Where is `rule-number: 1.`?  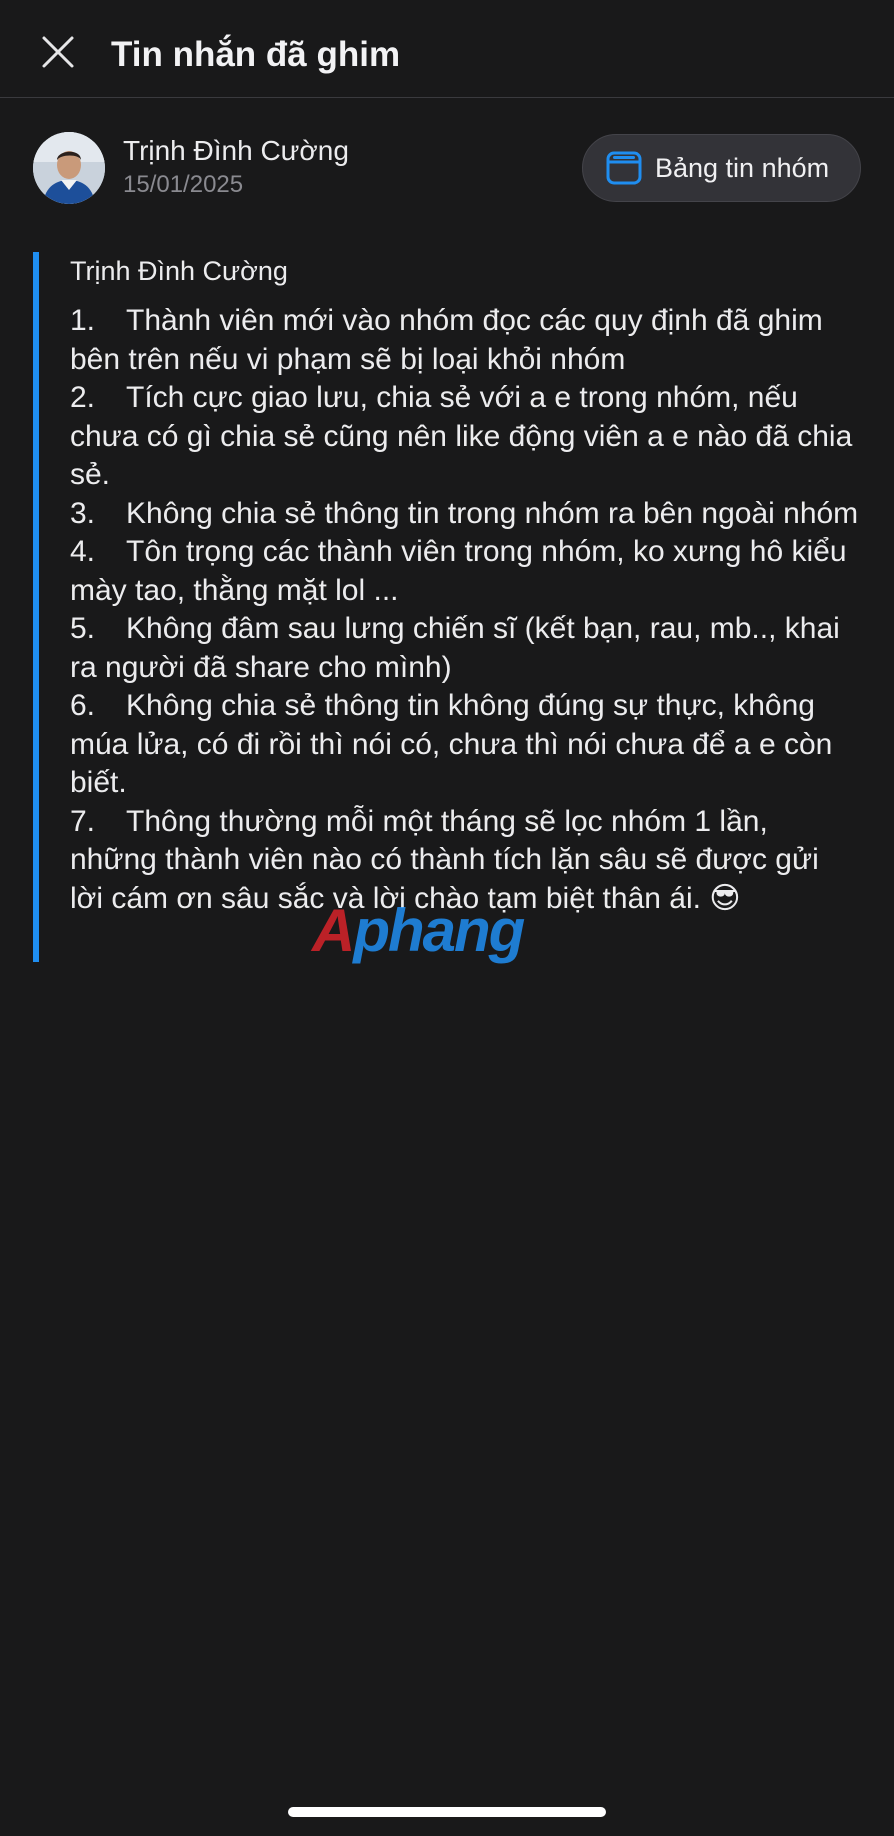
rule-number: 1. is located at coordinates (83, 320).